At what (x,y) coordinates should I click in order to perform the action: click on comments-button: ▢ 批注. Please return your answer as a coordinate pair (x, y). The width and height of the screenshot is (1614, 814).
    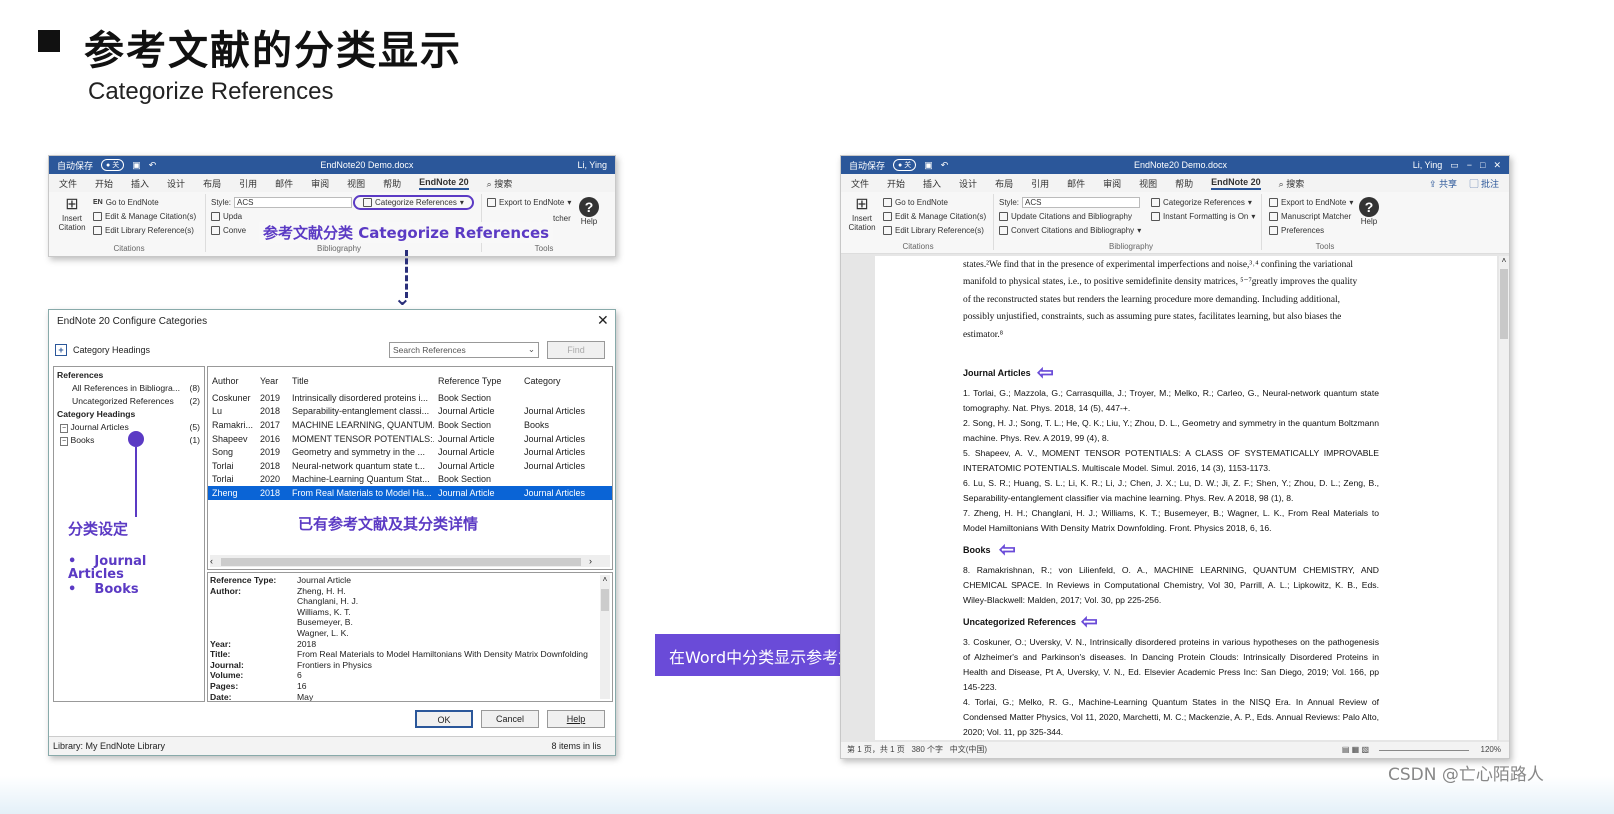
    Looking at the image, I should click on (1484, 183).